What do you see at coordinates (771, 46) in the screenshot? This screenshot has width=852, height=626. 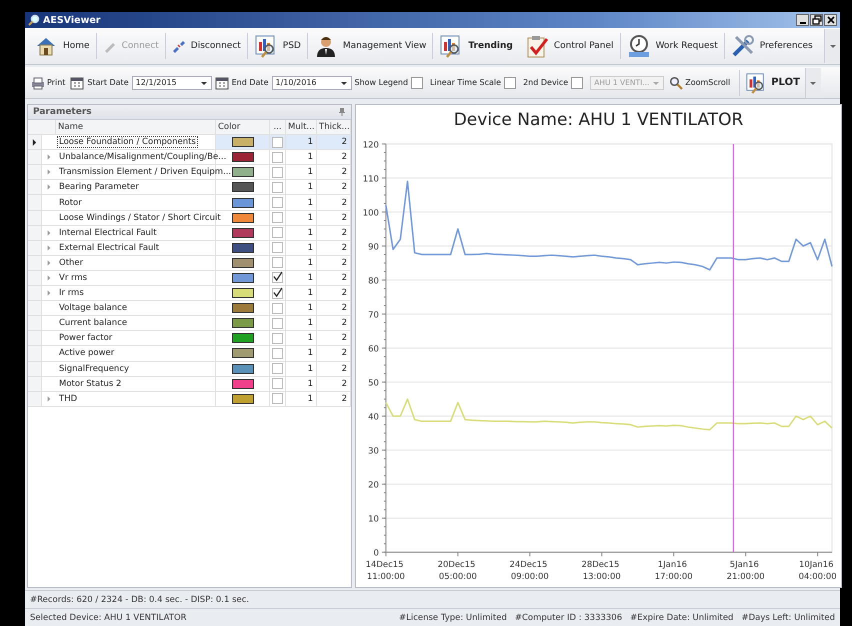 I see `ribbon-button: Preferences` at bounding box center [771, 46].